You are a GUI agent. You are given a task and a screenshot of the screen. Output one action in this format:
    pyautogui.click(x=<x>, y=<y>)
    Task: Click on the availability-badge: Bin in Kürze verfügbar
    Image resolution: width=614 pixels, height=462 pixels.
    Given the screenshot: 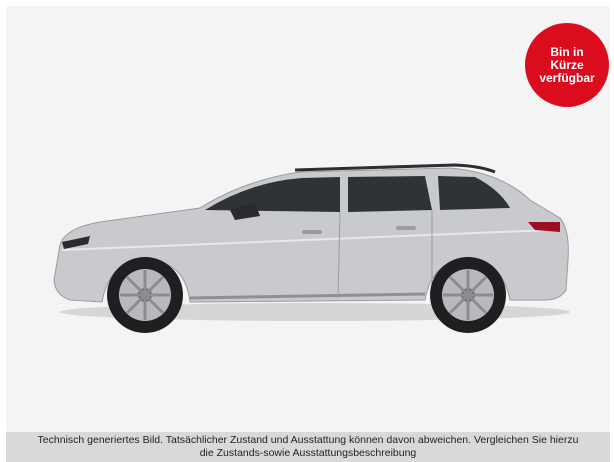 What is the action you would take?
    pyautogui.click(x=567, y=65)
    